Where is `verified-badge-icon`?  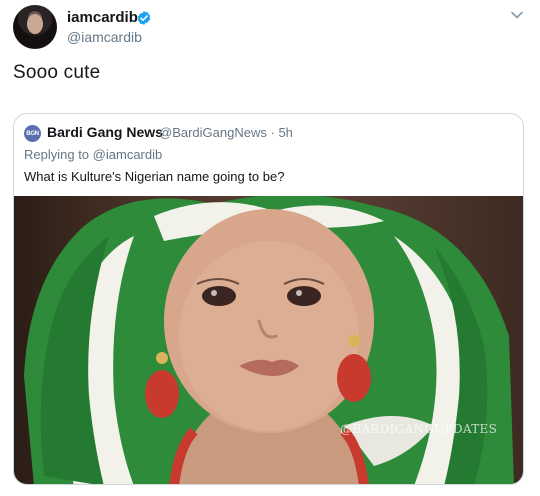 verified-badge-icon is located at coordinates (144, 18).